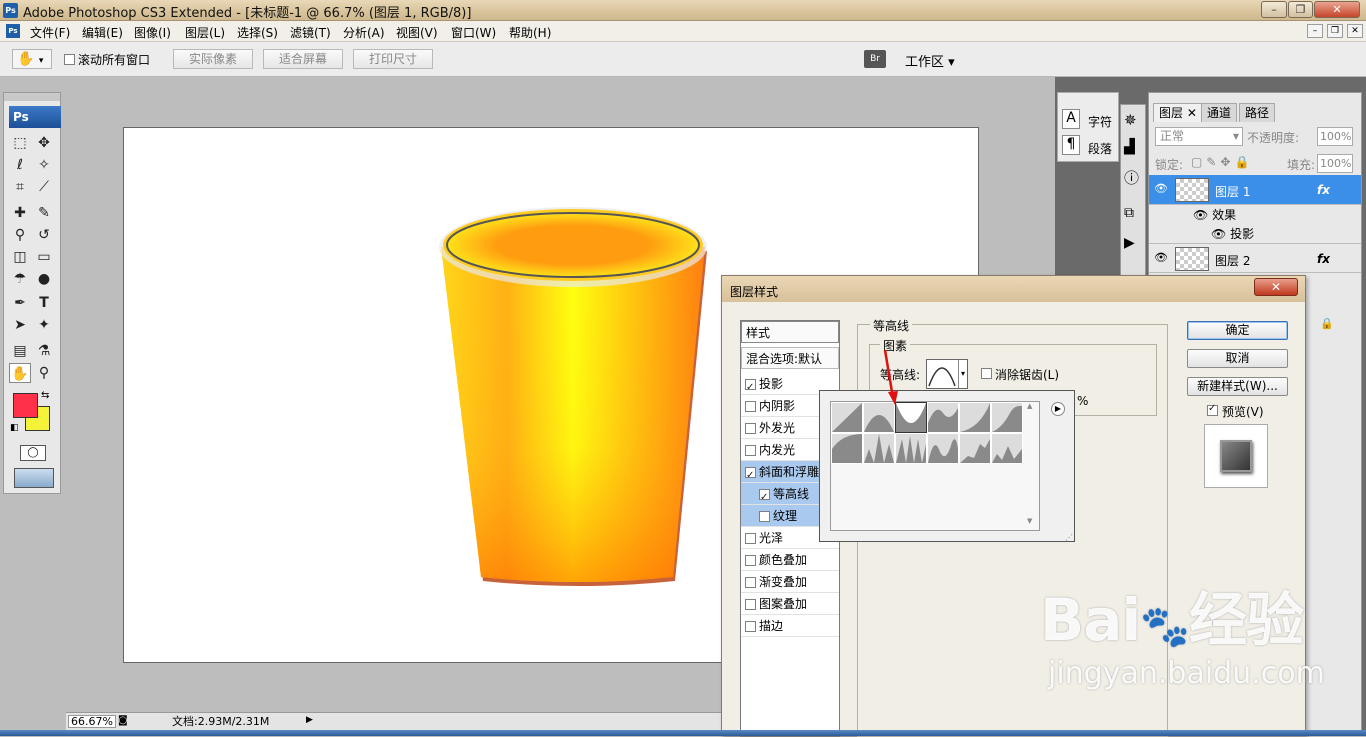 Image resolution: width=1366 pixels, height=737 pixels. I want to click on style-item: 渐变叠加, so click(790, 582).